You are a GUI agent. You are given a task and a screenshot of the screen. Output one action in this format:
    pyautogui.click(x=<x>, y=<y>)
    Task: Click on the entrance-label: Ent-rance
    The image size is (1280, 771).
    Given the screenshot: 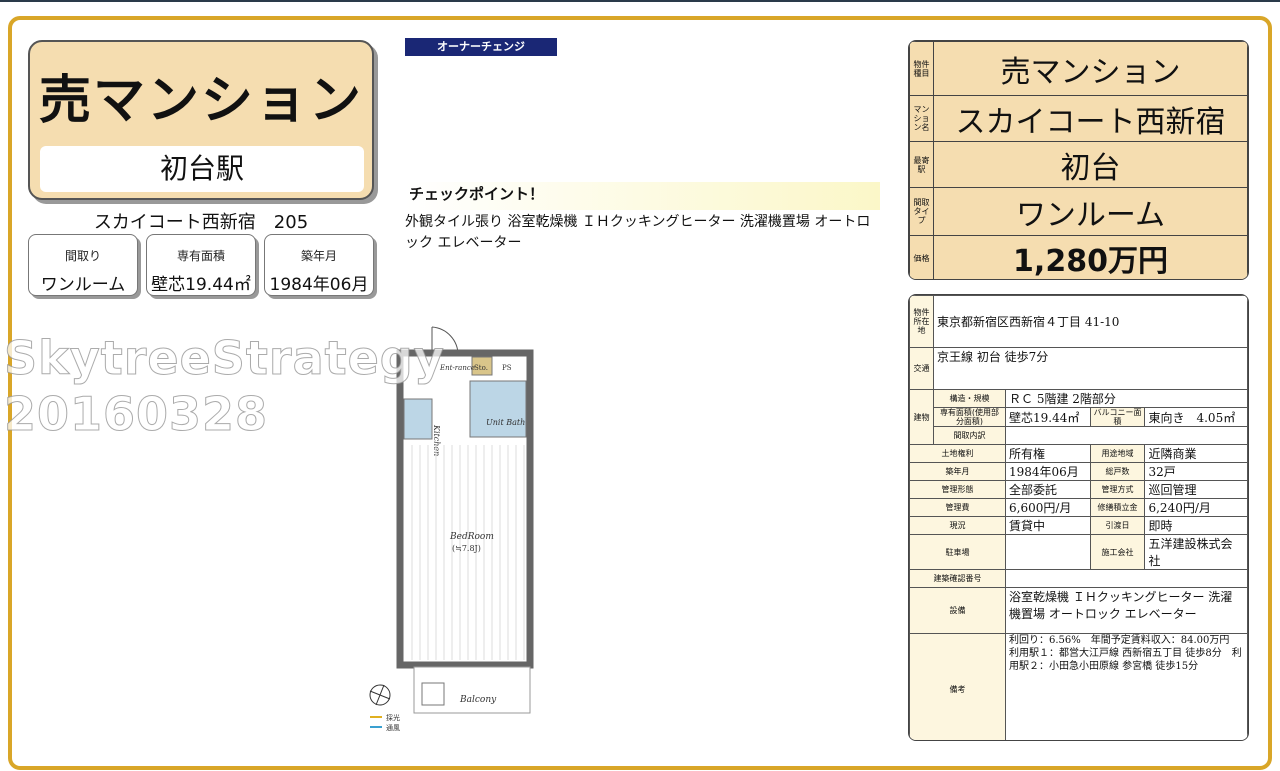 What is the action you would take?
    pyautogui.click(x=457, y=368)
    